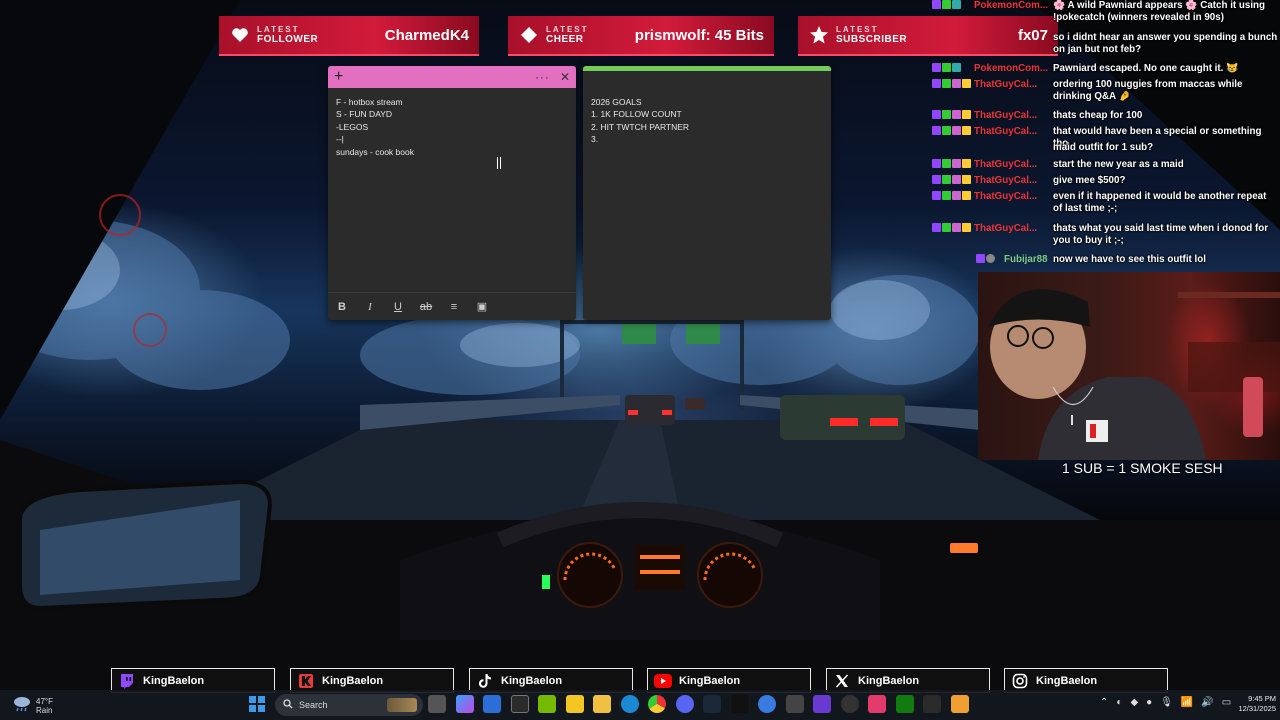 Image resolution: width=1280 pixels, height=720 pixels. I want to click on banner-type: FOLLOWER, so click(288, 39).